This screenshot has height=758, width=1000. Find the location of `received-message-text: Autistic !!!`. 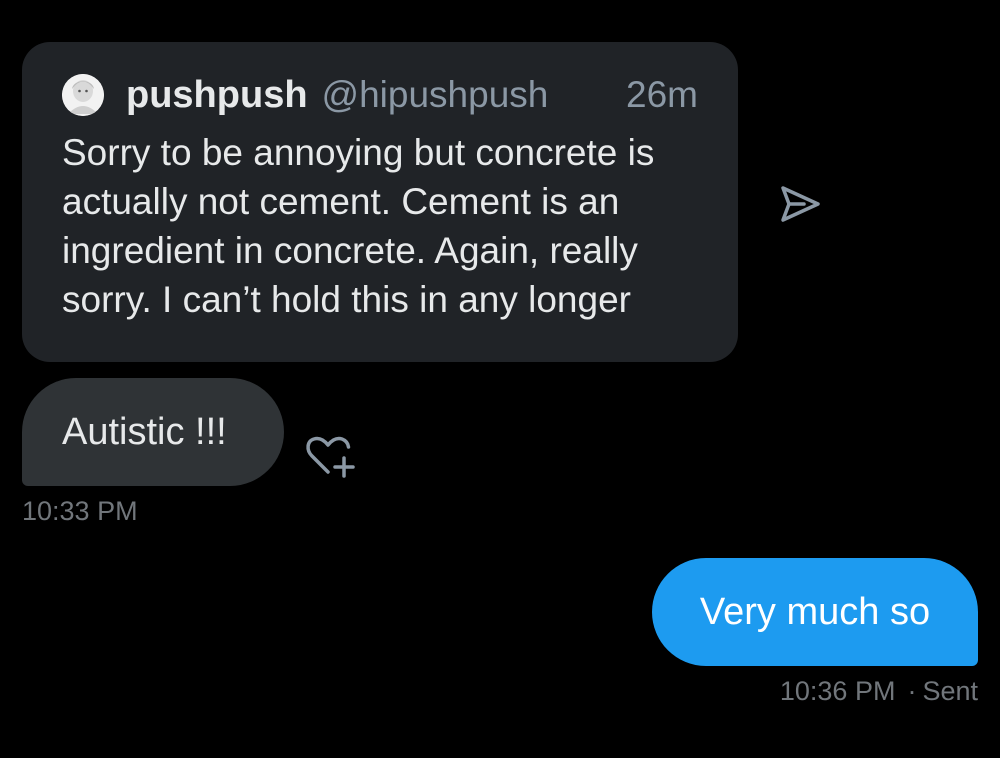

received-message-text: Autistic !!! is located at coordinates (144, 431).